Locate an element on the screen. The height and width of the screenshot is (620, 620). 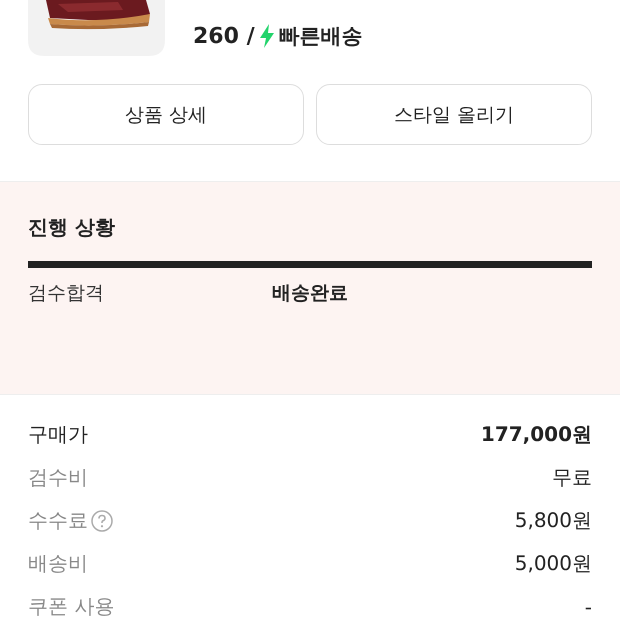
action-button: 상품 상세 is located at coordinates (166, 114).